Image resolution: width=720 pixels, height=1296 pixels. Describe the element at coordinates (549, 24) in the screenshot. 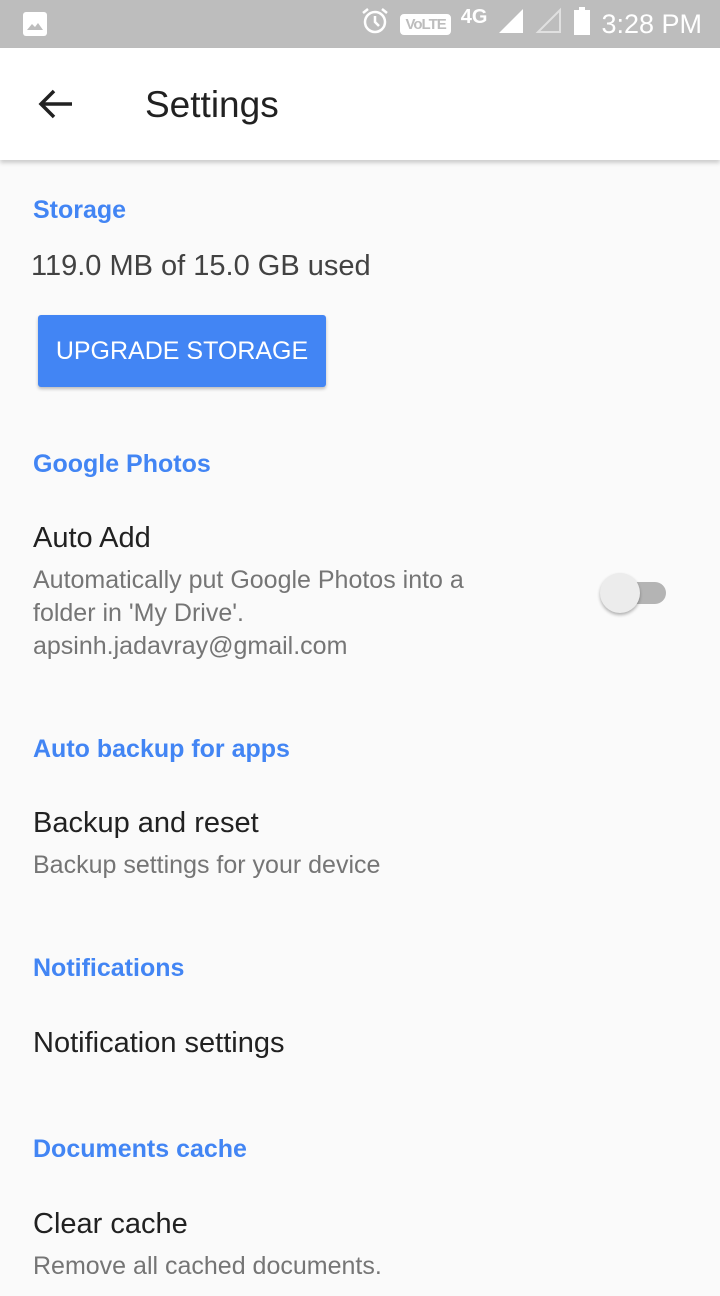

I see `signal-empty-icon` at that location.